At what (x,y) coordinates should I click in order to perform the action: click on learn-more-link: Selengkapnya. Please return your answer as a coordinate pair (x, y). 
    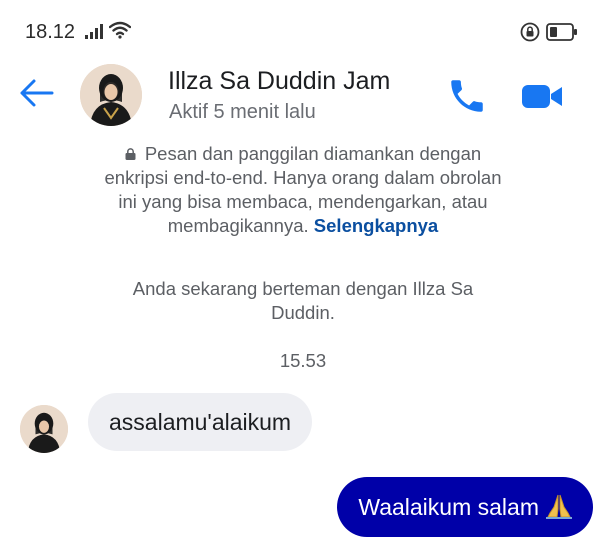
    Looking at the image, I should click on (376, 225).